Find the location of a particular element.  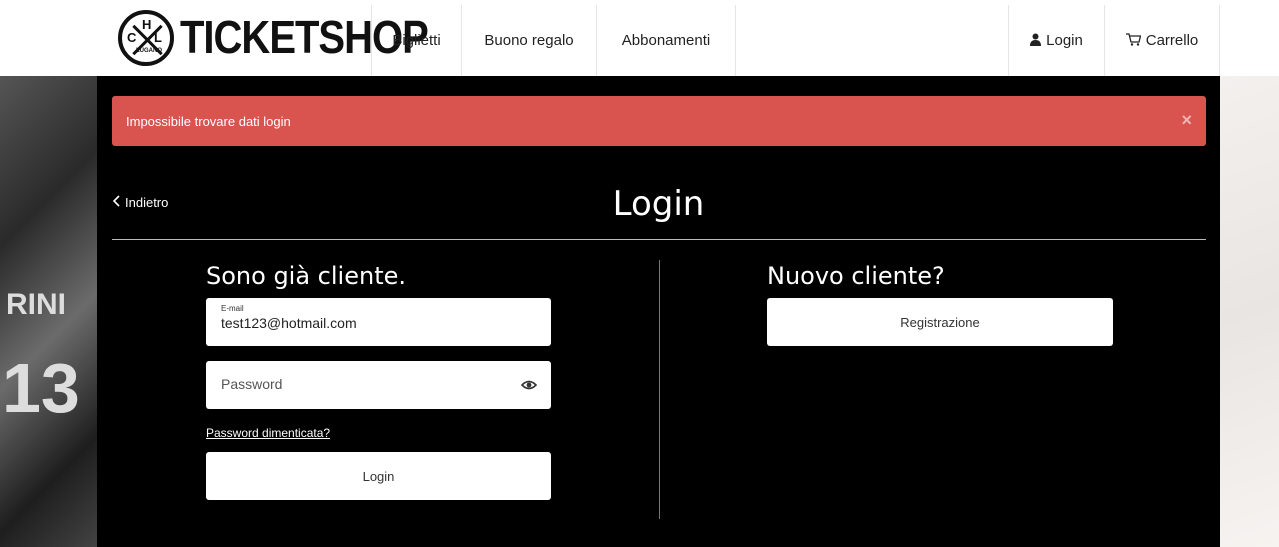

jersey-number-text: 13 is located at coordinates (41, 388).